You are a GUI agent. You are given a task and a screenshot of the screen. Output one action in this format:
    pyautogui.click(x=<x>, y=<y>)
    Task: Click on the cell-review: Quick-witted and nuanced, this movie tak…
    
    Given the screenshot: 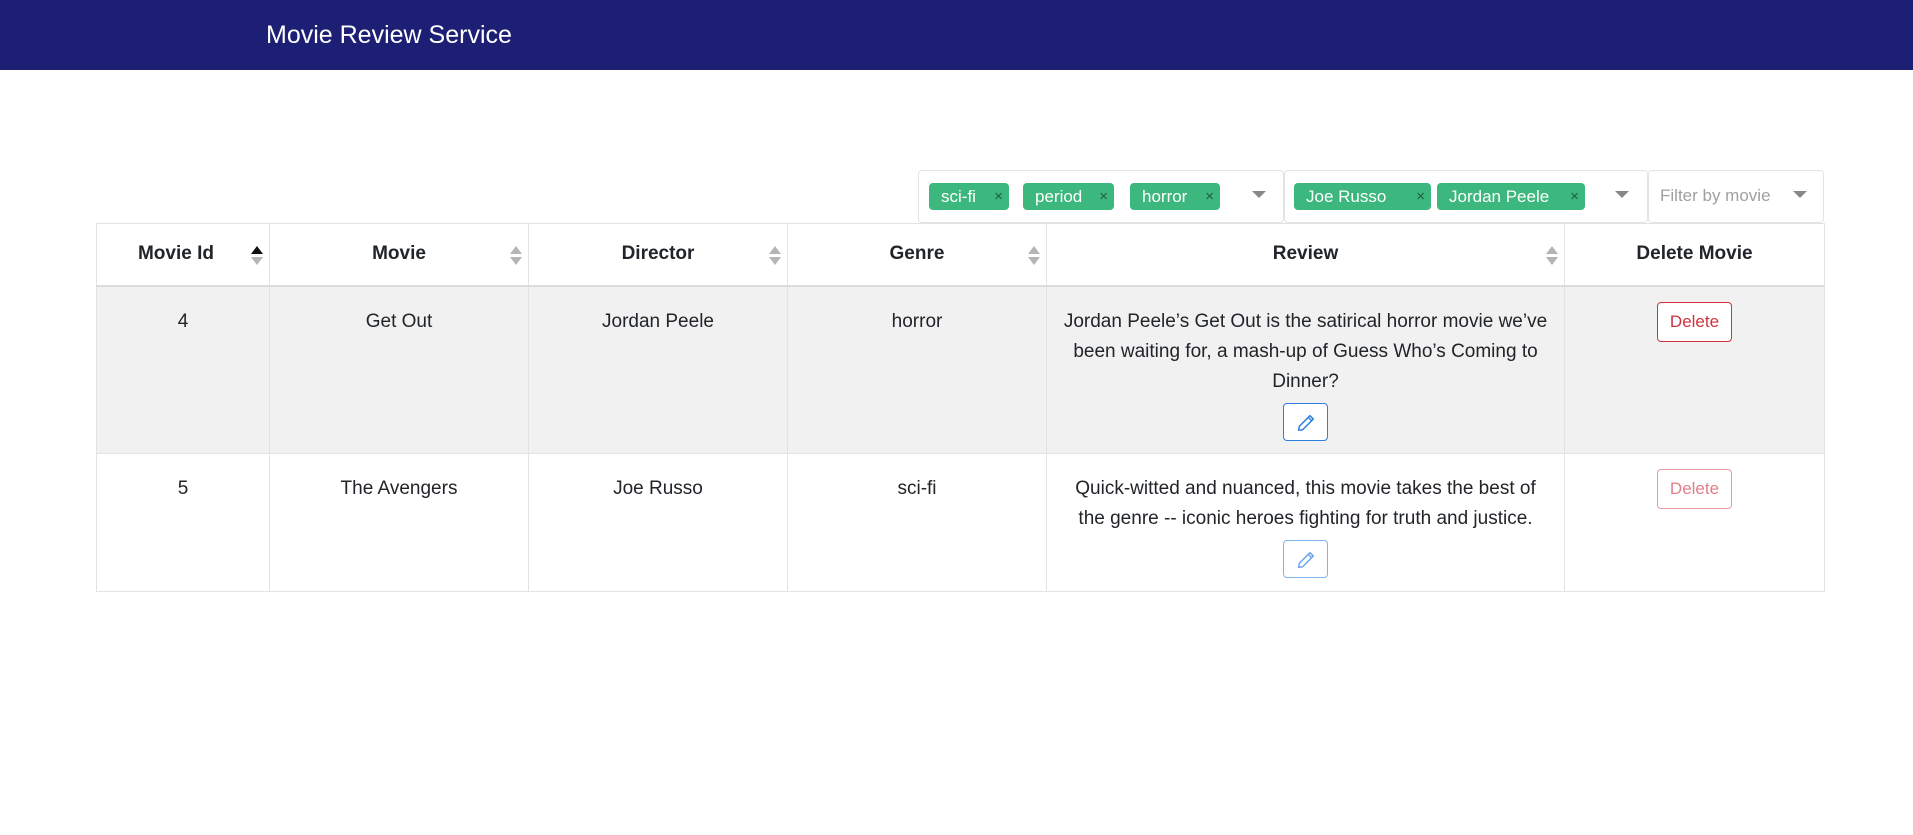 What is the action you would take?
    pyautogui.click(x=1305, y=522)
    